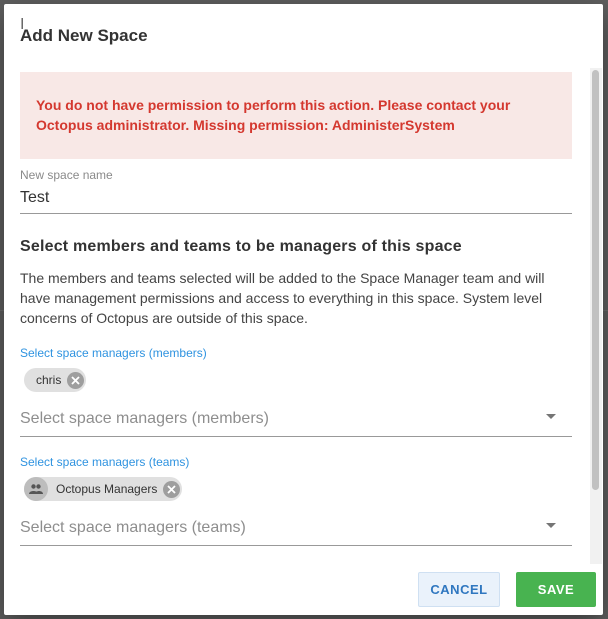 Image resolution: width=608 pixels, height=619 pixels. What do you see at coordinates (84, 35) in the screenshot?
I see `dialog-title: Add New Space` at bounding box center [84, 35].